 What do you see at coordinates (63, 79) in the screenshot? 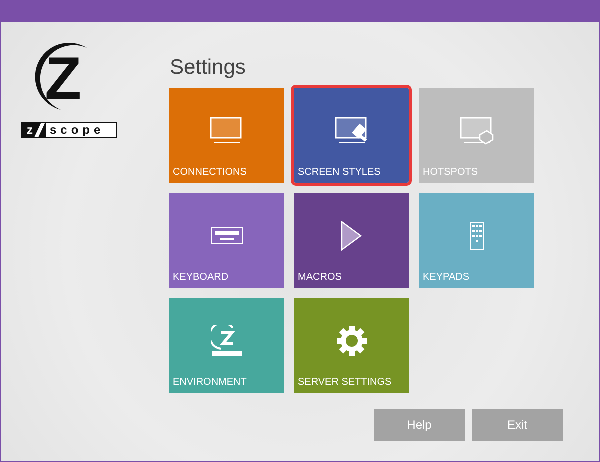
I see `logo-letter: Z` at bounding box center [63, 79].